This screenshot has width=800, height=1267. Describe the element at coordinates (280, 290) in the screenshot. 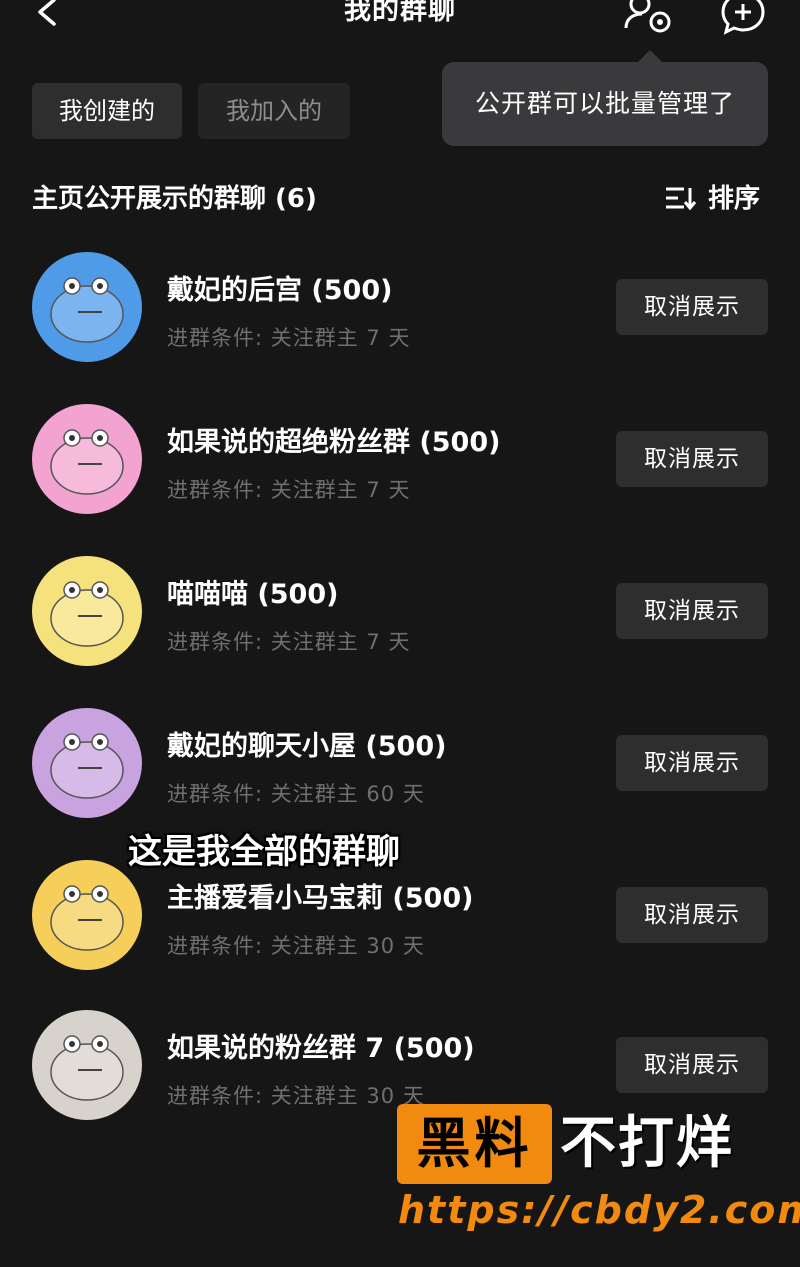

I see `group-name: 戴妃的后宫 (500)` at that location.